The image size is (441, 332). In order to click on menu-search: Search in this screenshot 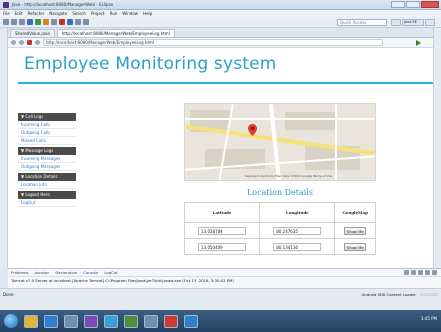, I will do `click(79, 13)`.